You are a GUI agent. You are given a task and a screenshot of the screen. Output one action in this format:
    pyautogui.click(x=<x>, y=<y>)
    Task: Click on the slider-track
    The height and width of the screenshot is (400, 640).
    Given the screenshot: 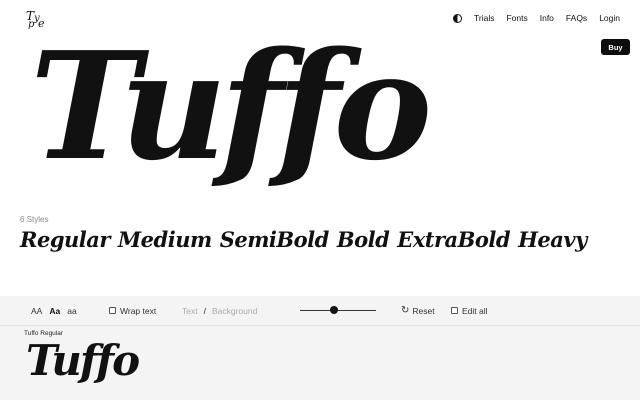 What is the action you would take?
    pyautogui.click(x=338, y=310)
    